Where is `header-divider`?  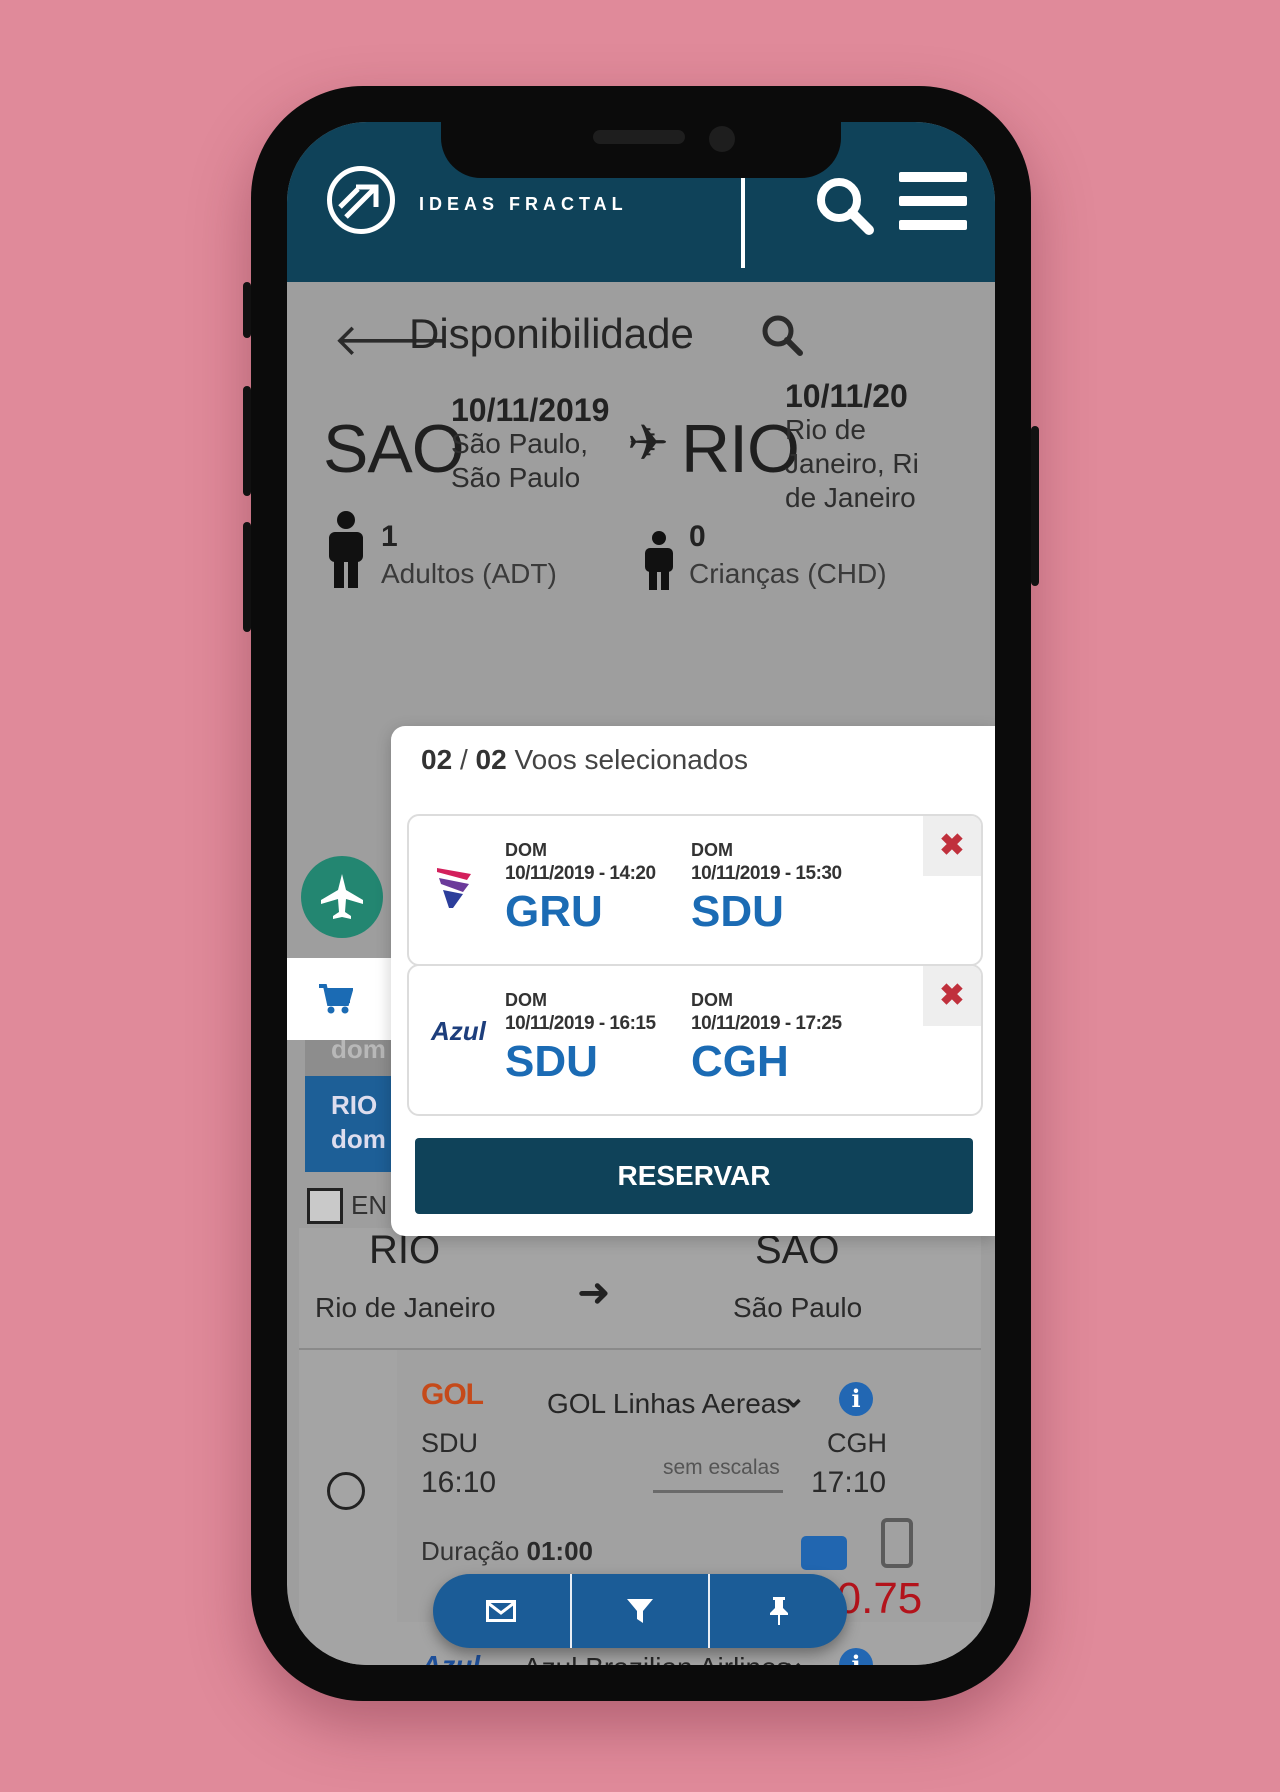
header-divider is located at coordinates (743, 223).